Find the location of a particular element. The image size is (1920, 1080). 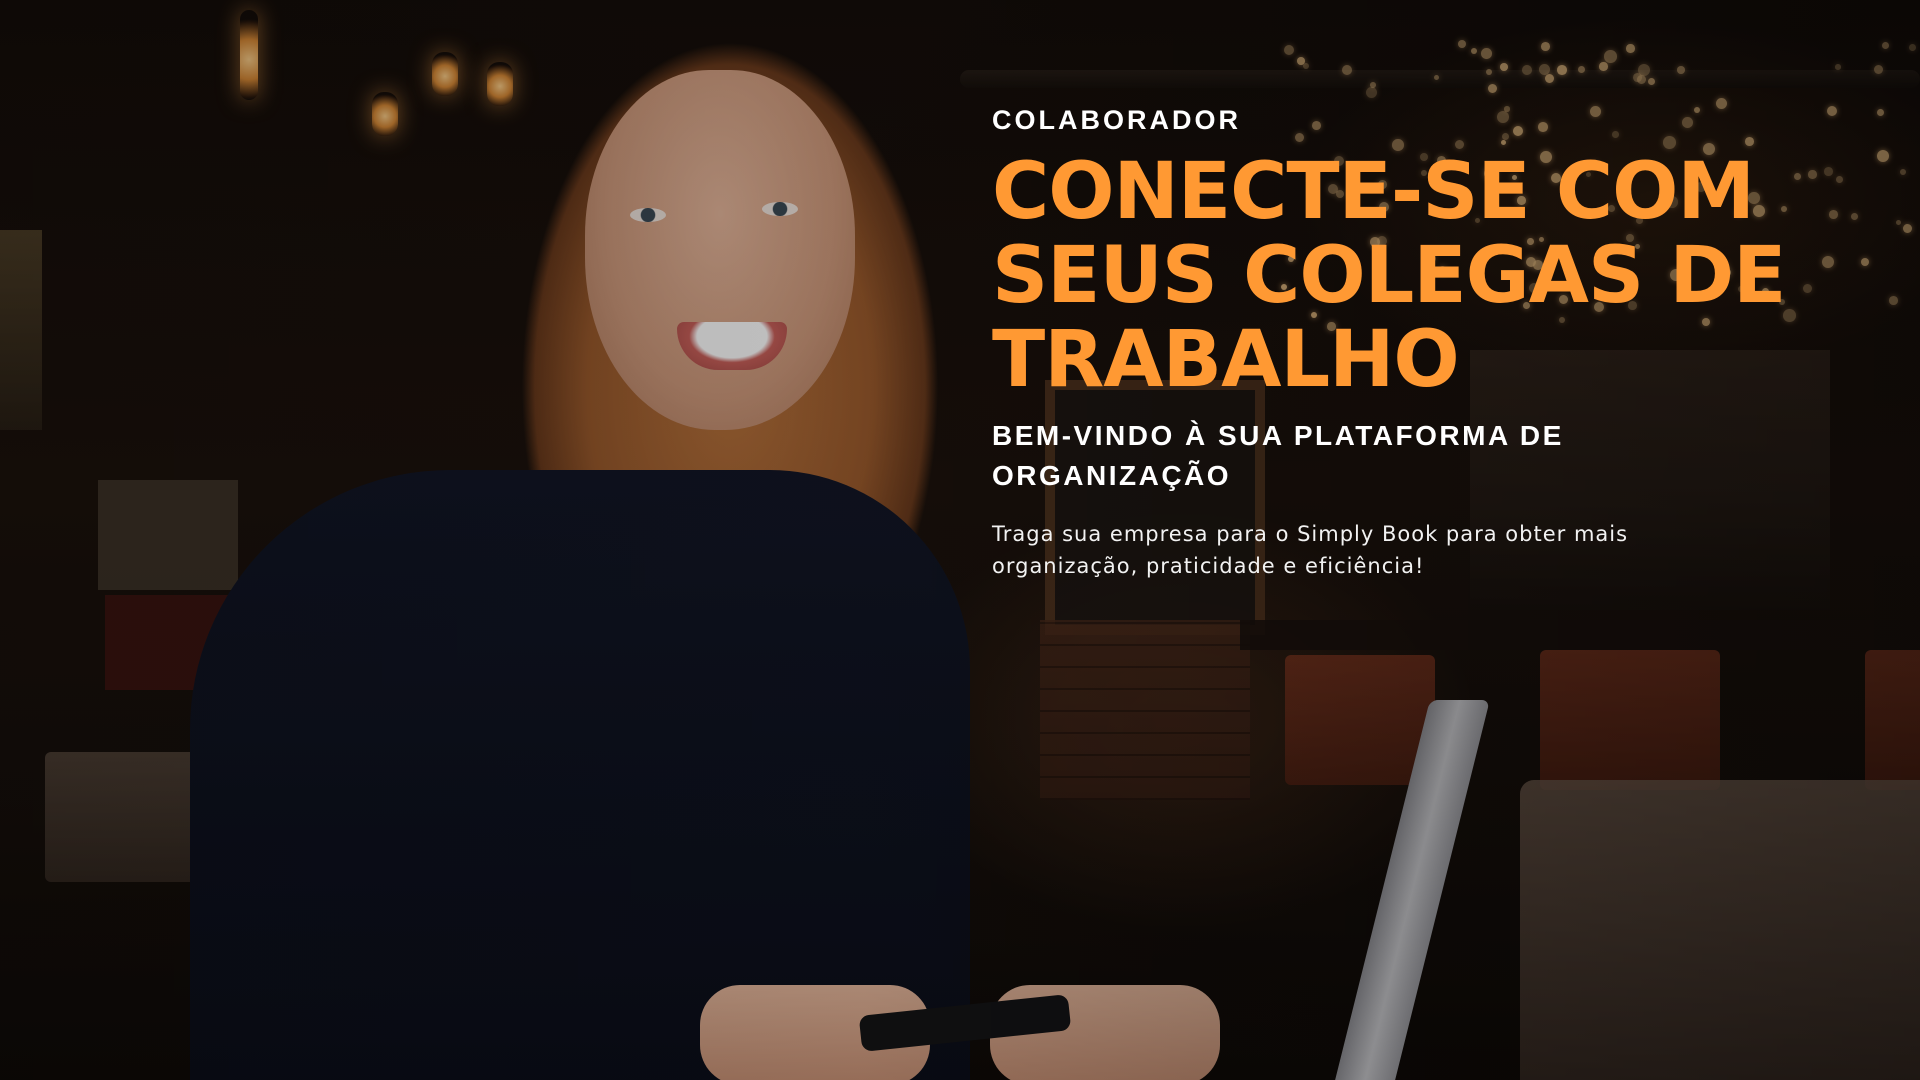

hero-headline: CONECTE-SE COM SEUS COLEGAS DE TRABALHO is located at coordinates (1389, 276).